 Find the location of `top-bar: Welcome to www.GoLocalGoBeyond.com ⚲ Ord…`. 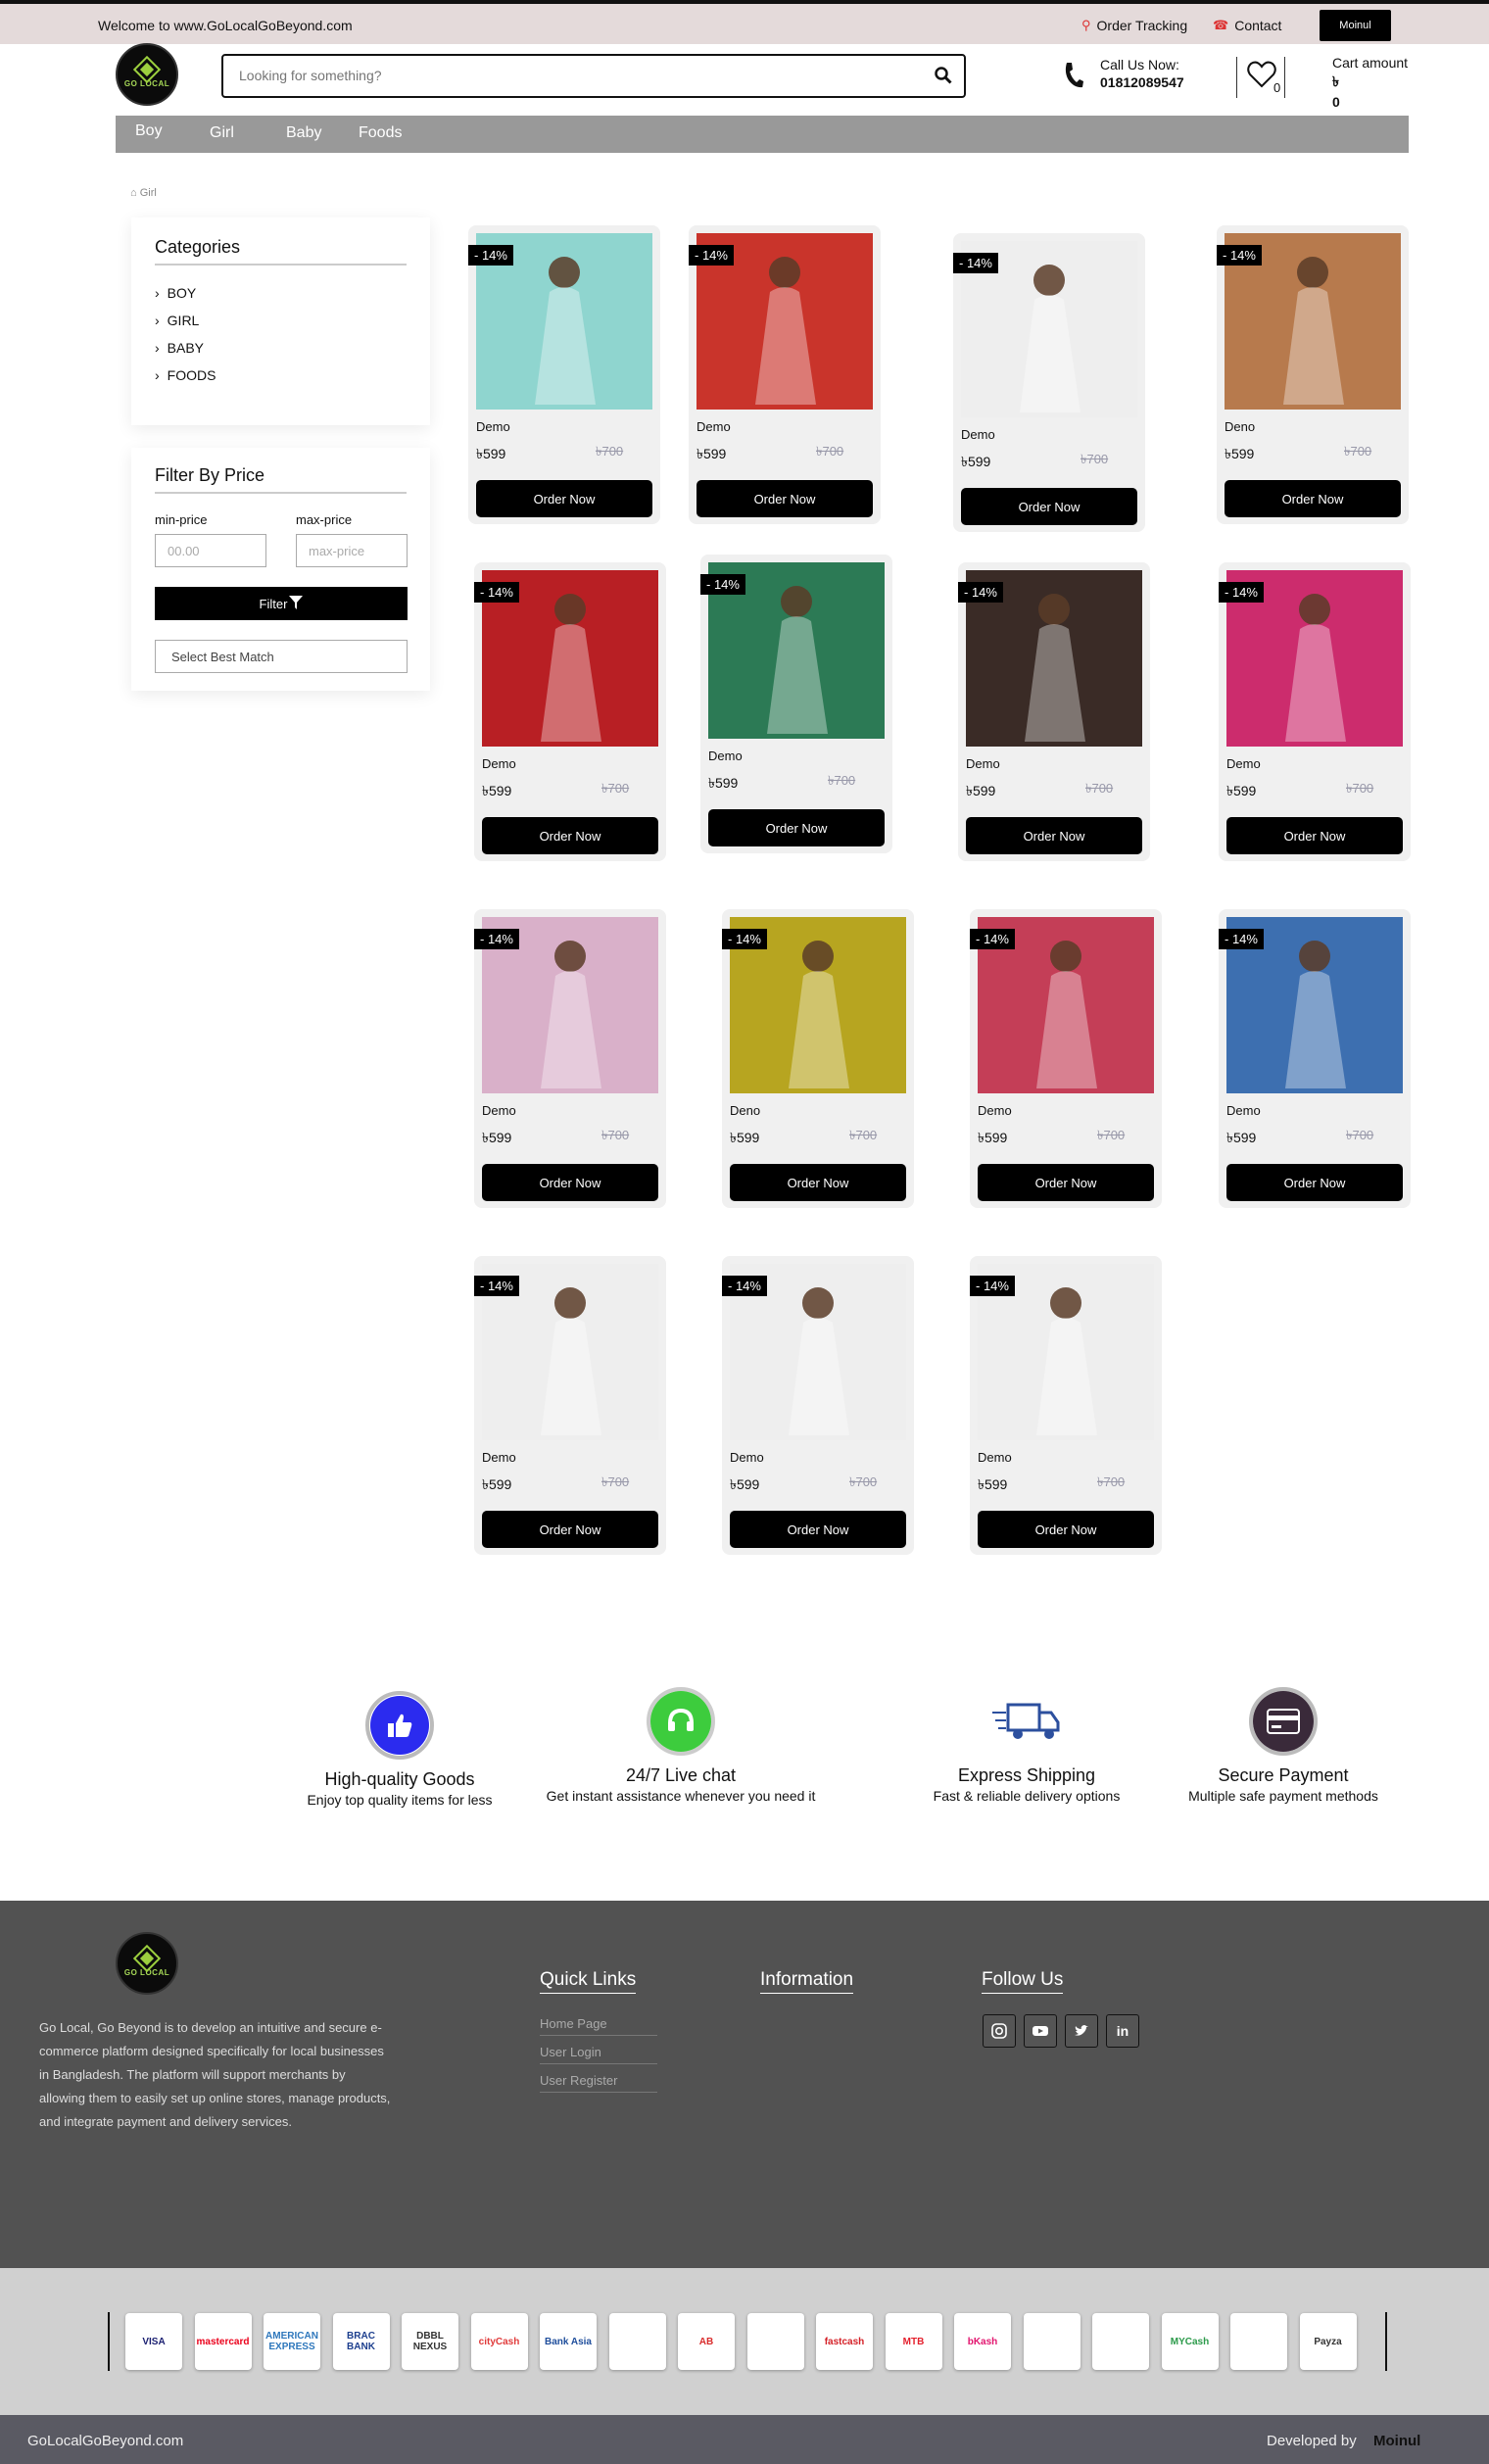

top-bar: Welcome to www.GoLocalGoBeyond.com ⚲ Ord… is located at coordinates (744, 22).